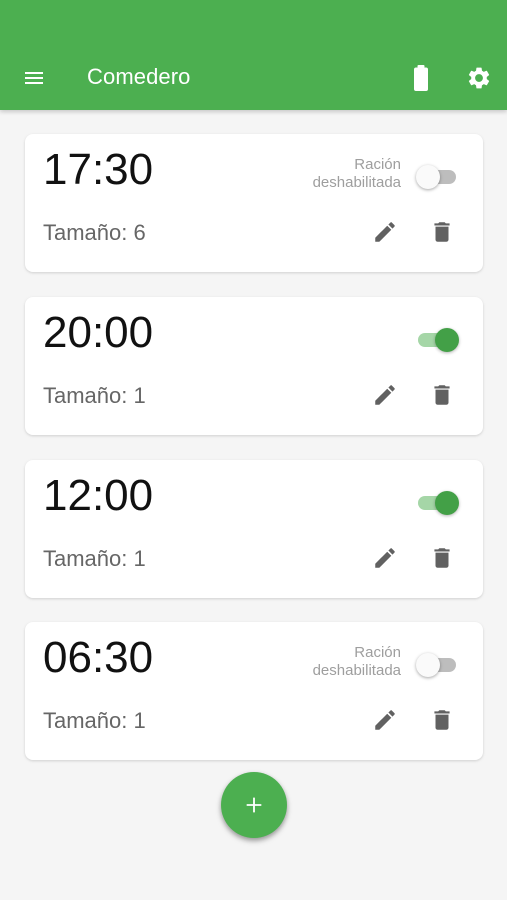 This screenshot has height=900, width=507. I want to click on add-feeding-button, so click(254, 805).